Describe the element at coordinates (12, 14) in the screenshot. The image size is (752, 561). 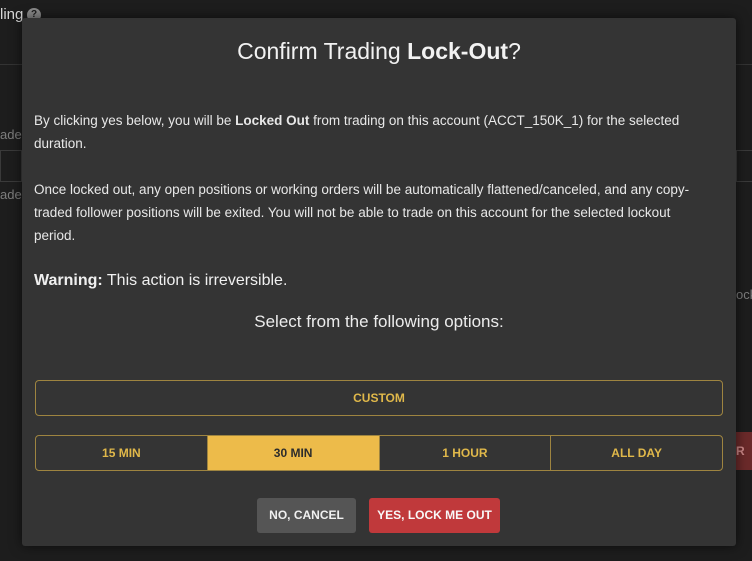
I see `background-title: ling` at that location.